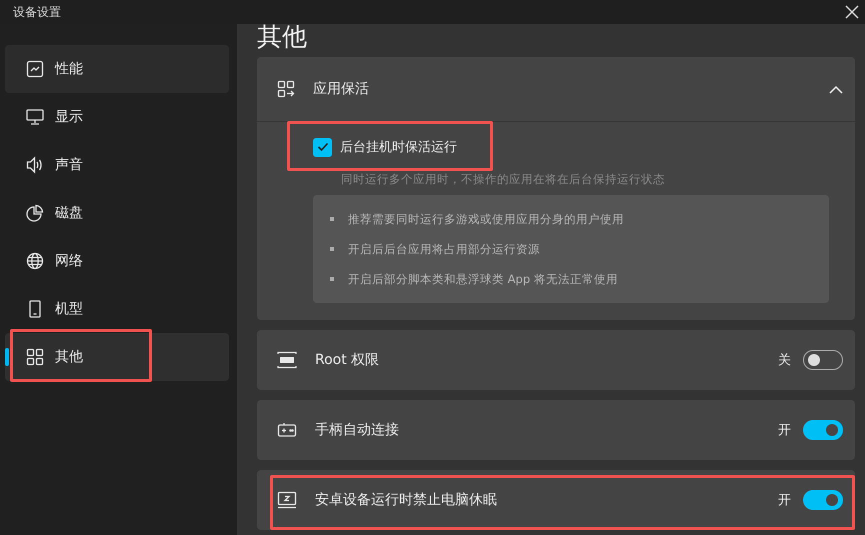 This screenshot has height=535, width=865. What do you see at coordinates (117, 69) in the screenshot?
I see `sidebar-item: 性能` at bounding box center [117, 69].